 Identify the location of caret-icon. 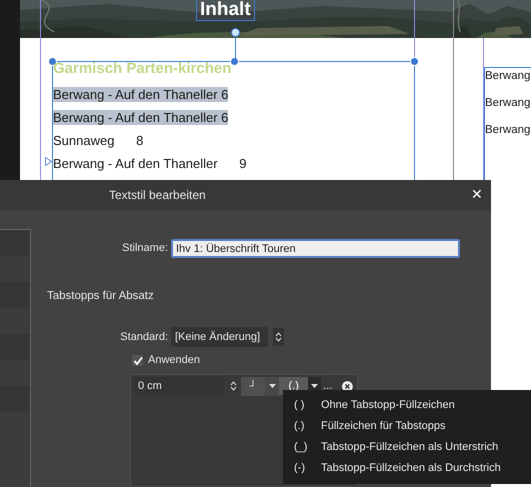
(272, 386).